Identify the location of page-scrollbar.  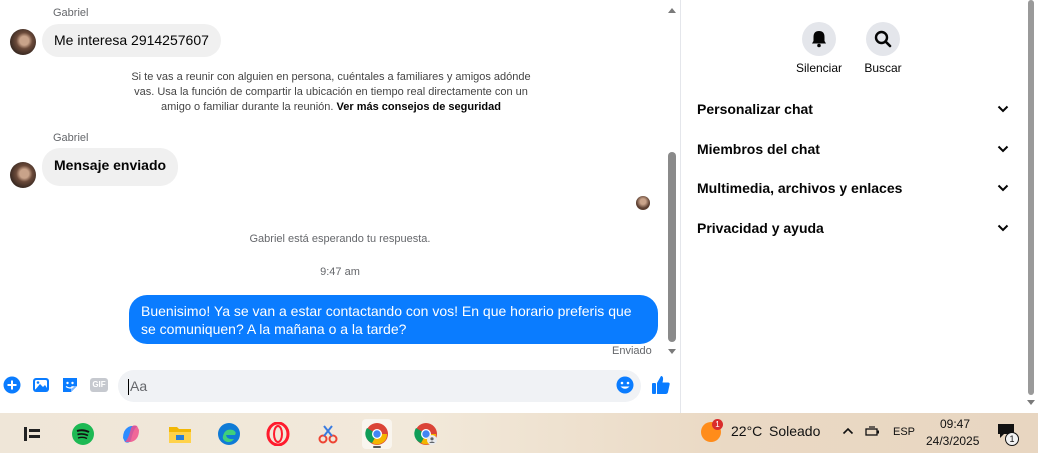
(1031, 206).